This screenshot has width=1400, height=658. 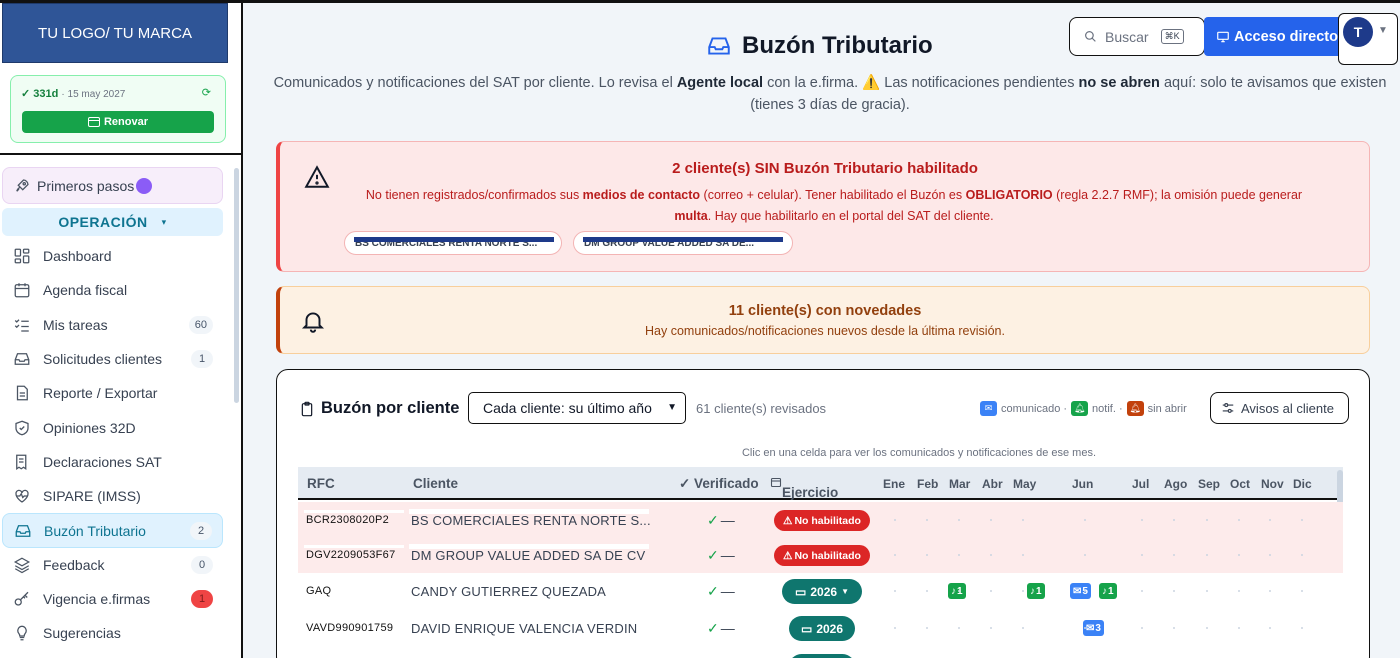 What do you see at coordinates (524, 628) in the screenshot?
I see `cell-client: DAVID ENRIQUE VALENCIA VERDIN` at bounding box center [524, 628].